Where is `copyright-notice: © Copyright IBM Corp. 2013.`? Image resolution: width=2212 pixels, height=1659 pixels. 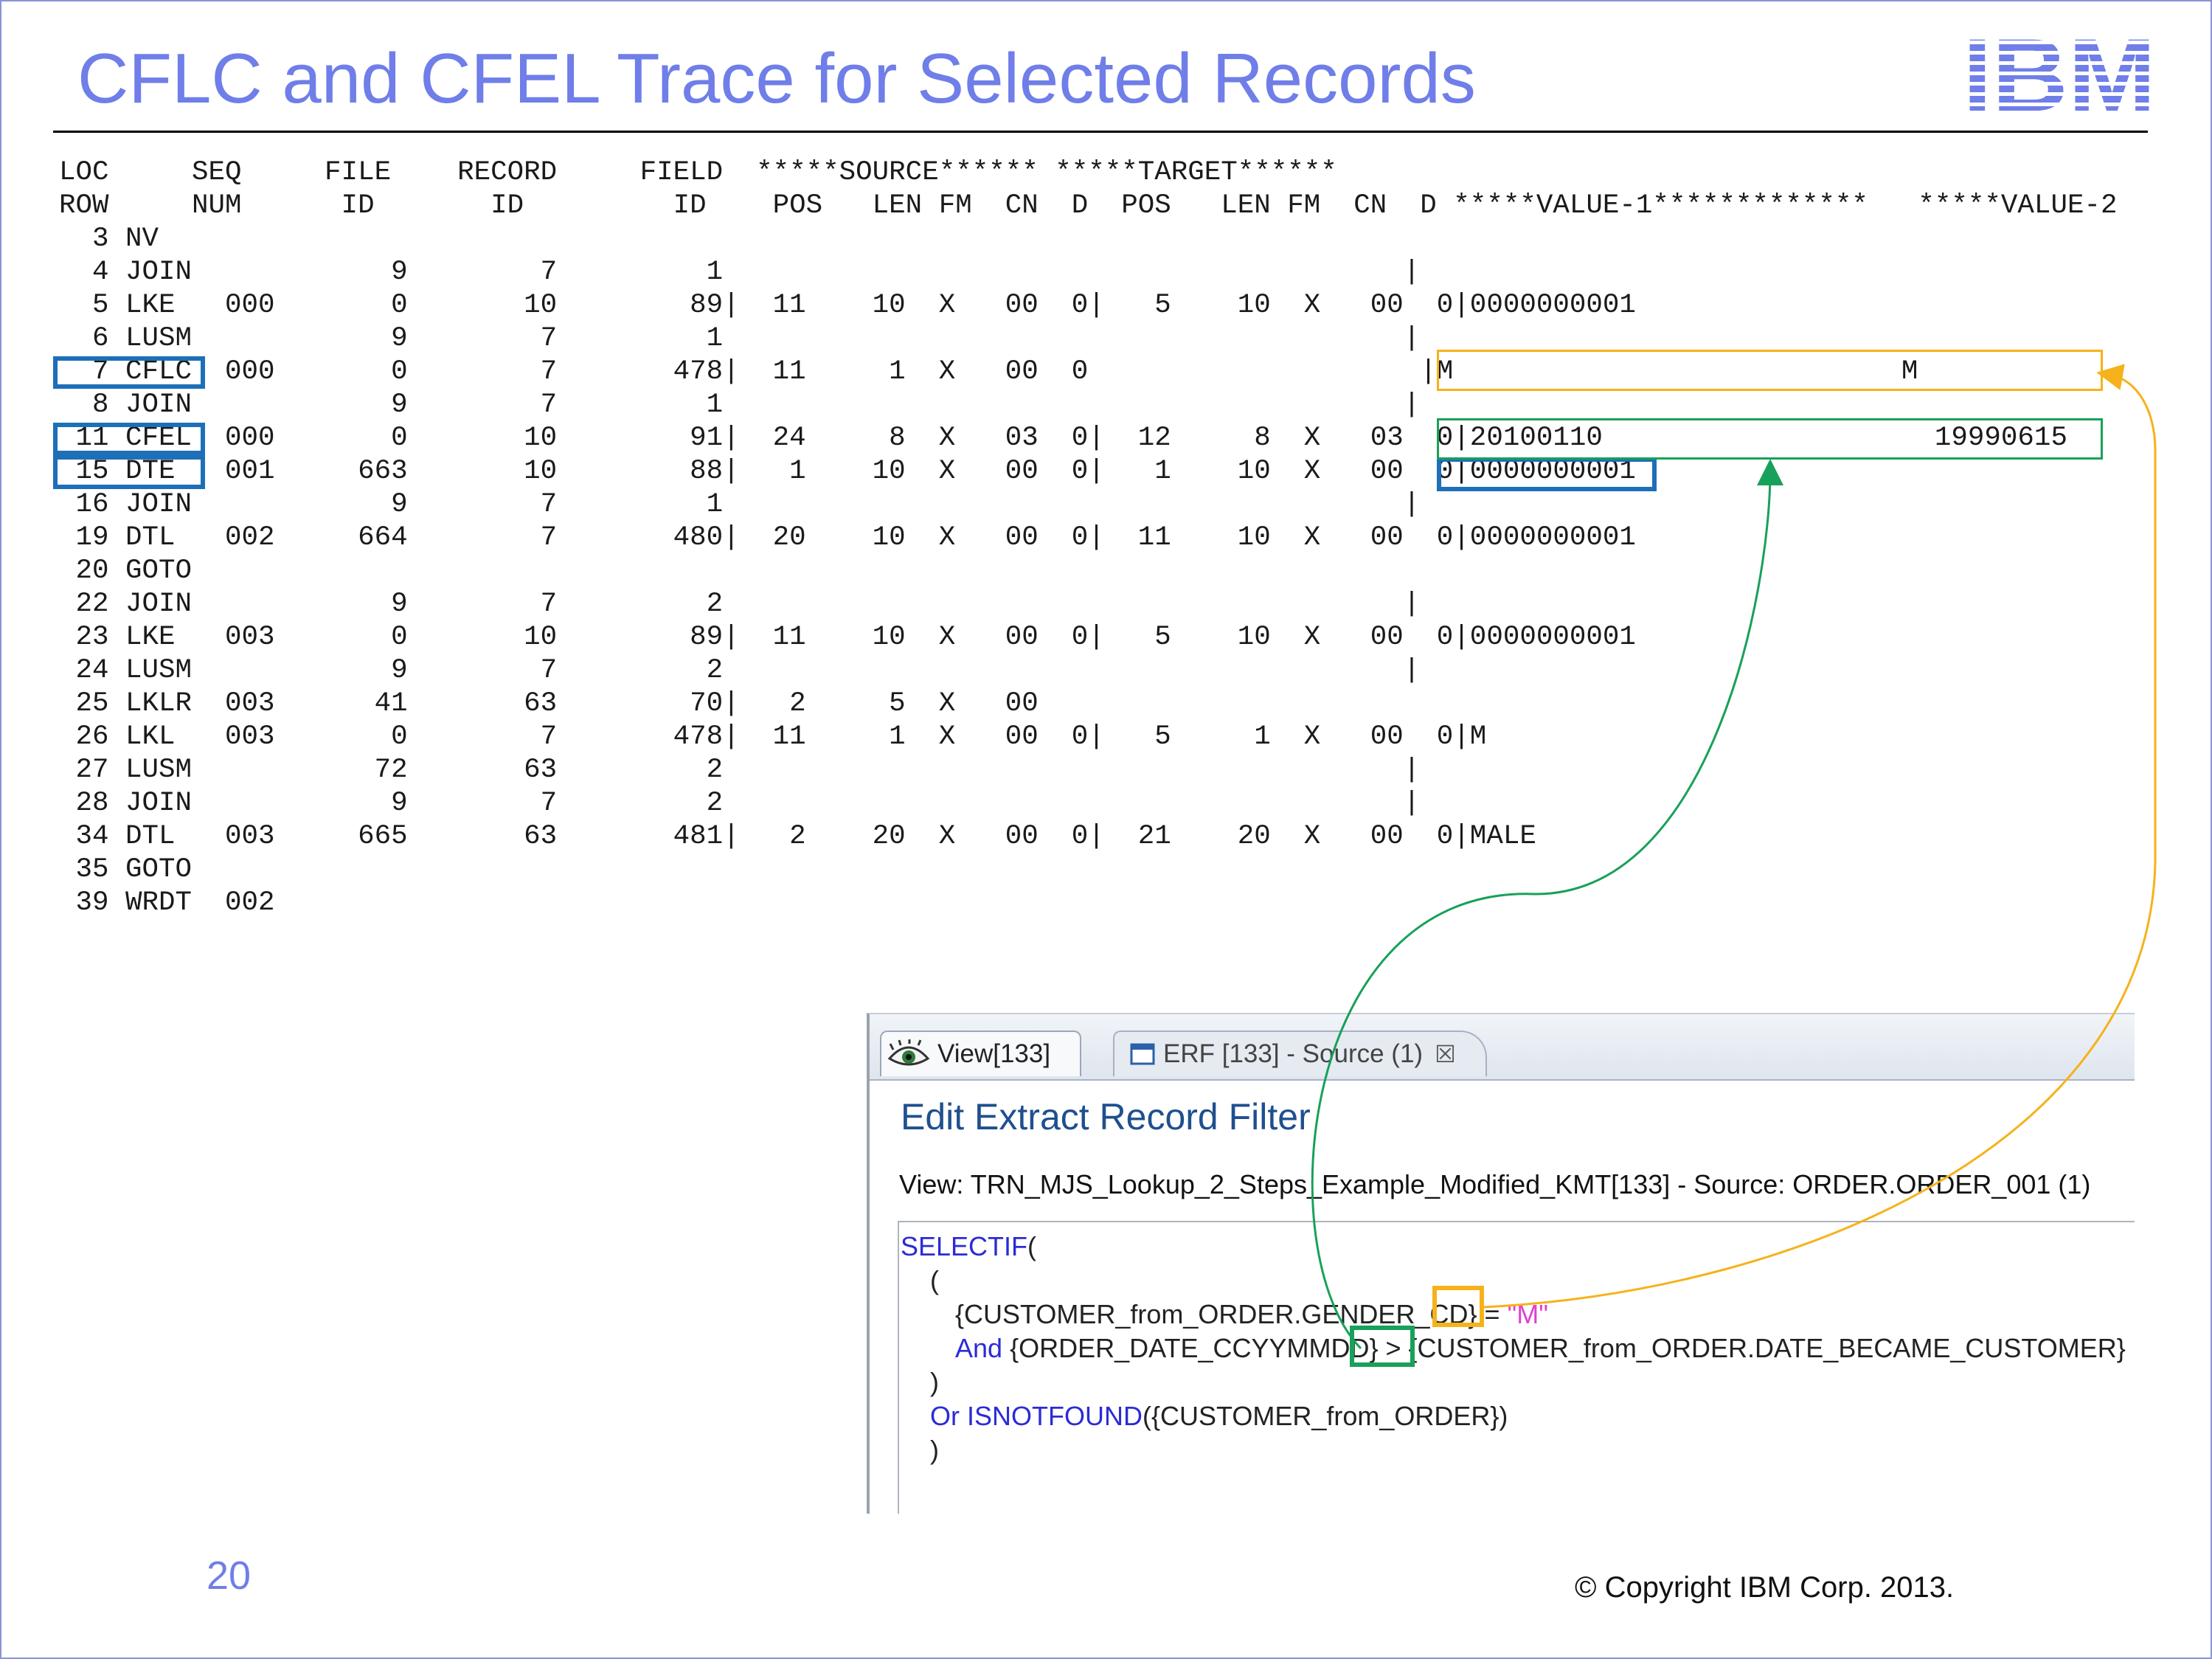 copyright-notice: © Copyright IBM Corp. 2013. is located at coordinates (1765, 1588).